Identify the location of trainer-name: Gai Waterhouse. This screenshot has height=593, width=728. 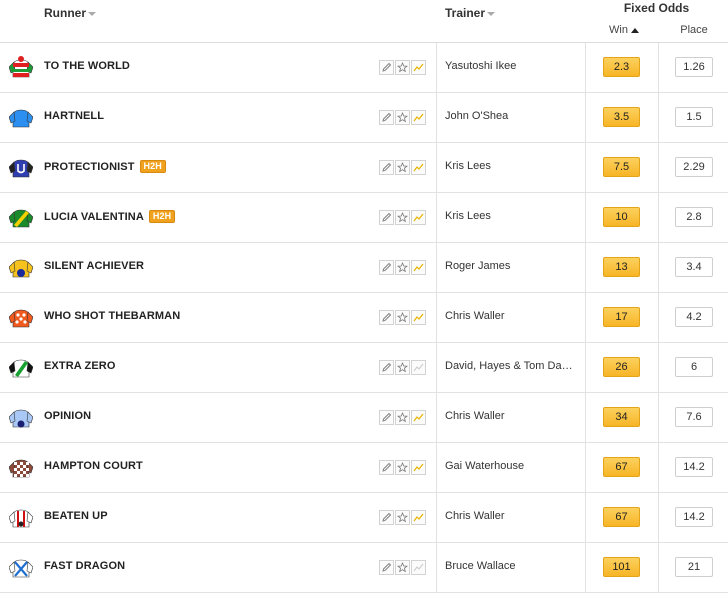
(485, 466).